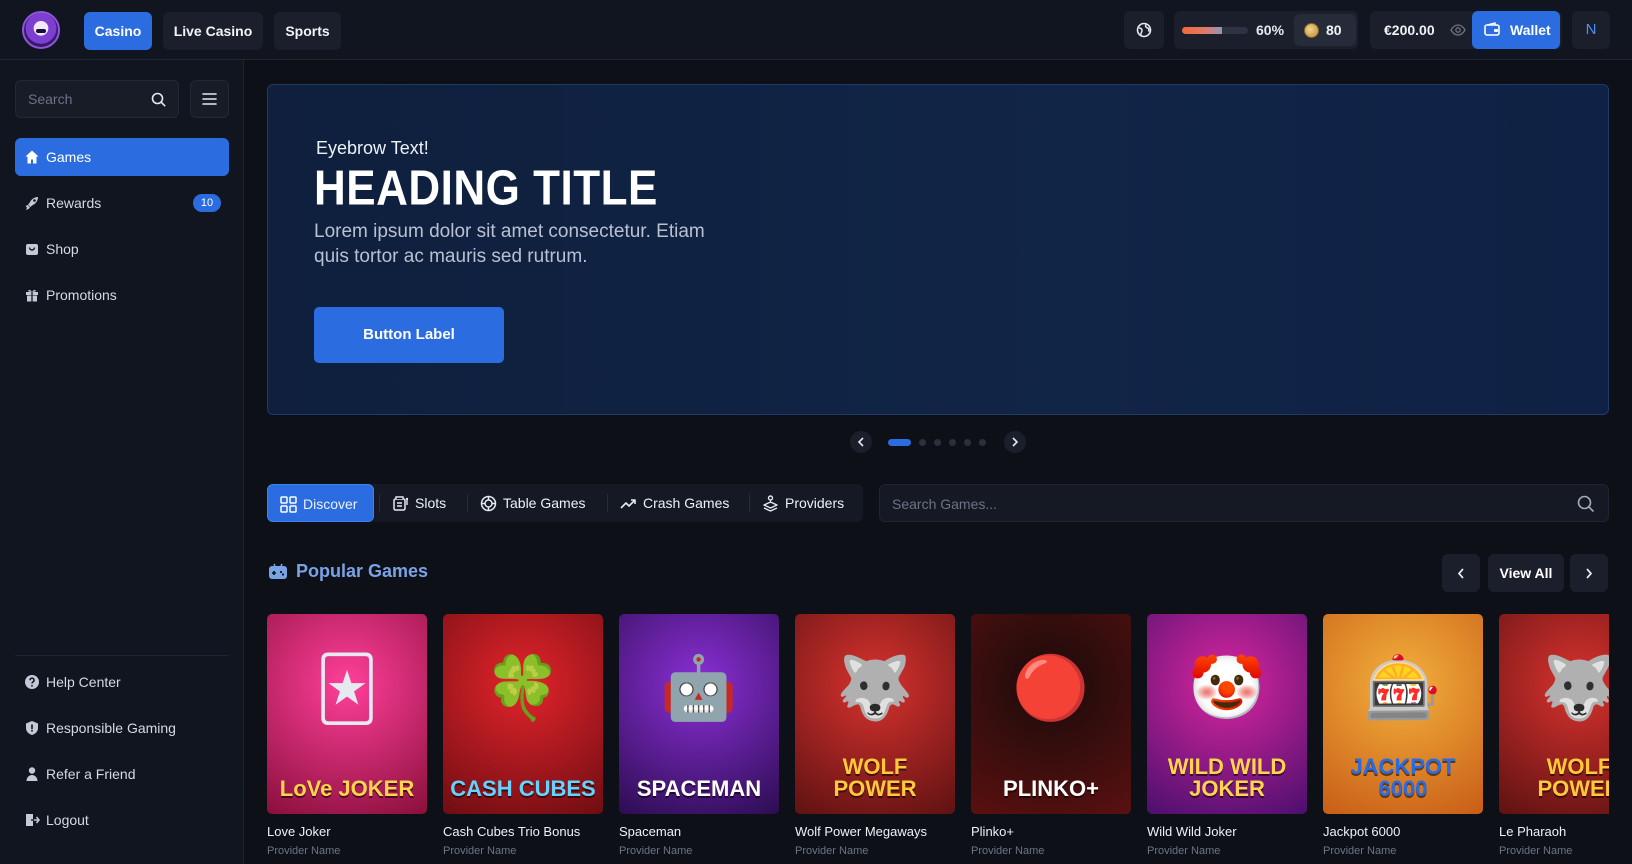  Describe the element at coordinates (409, 335) in the screenshot. I see `hero-cta-button: Button Label` at that location.